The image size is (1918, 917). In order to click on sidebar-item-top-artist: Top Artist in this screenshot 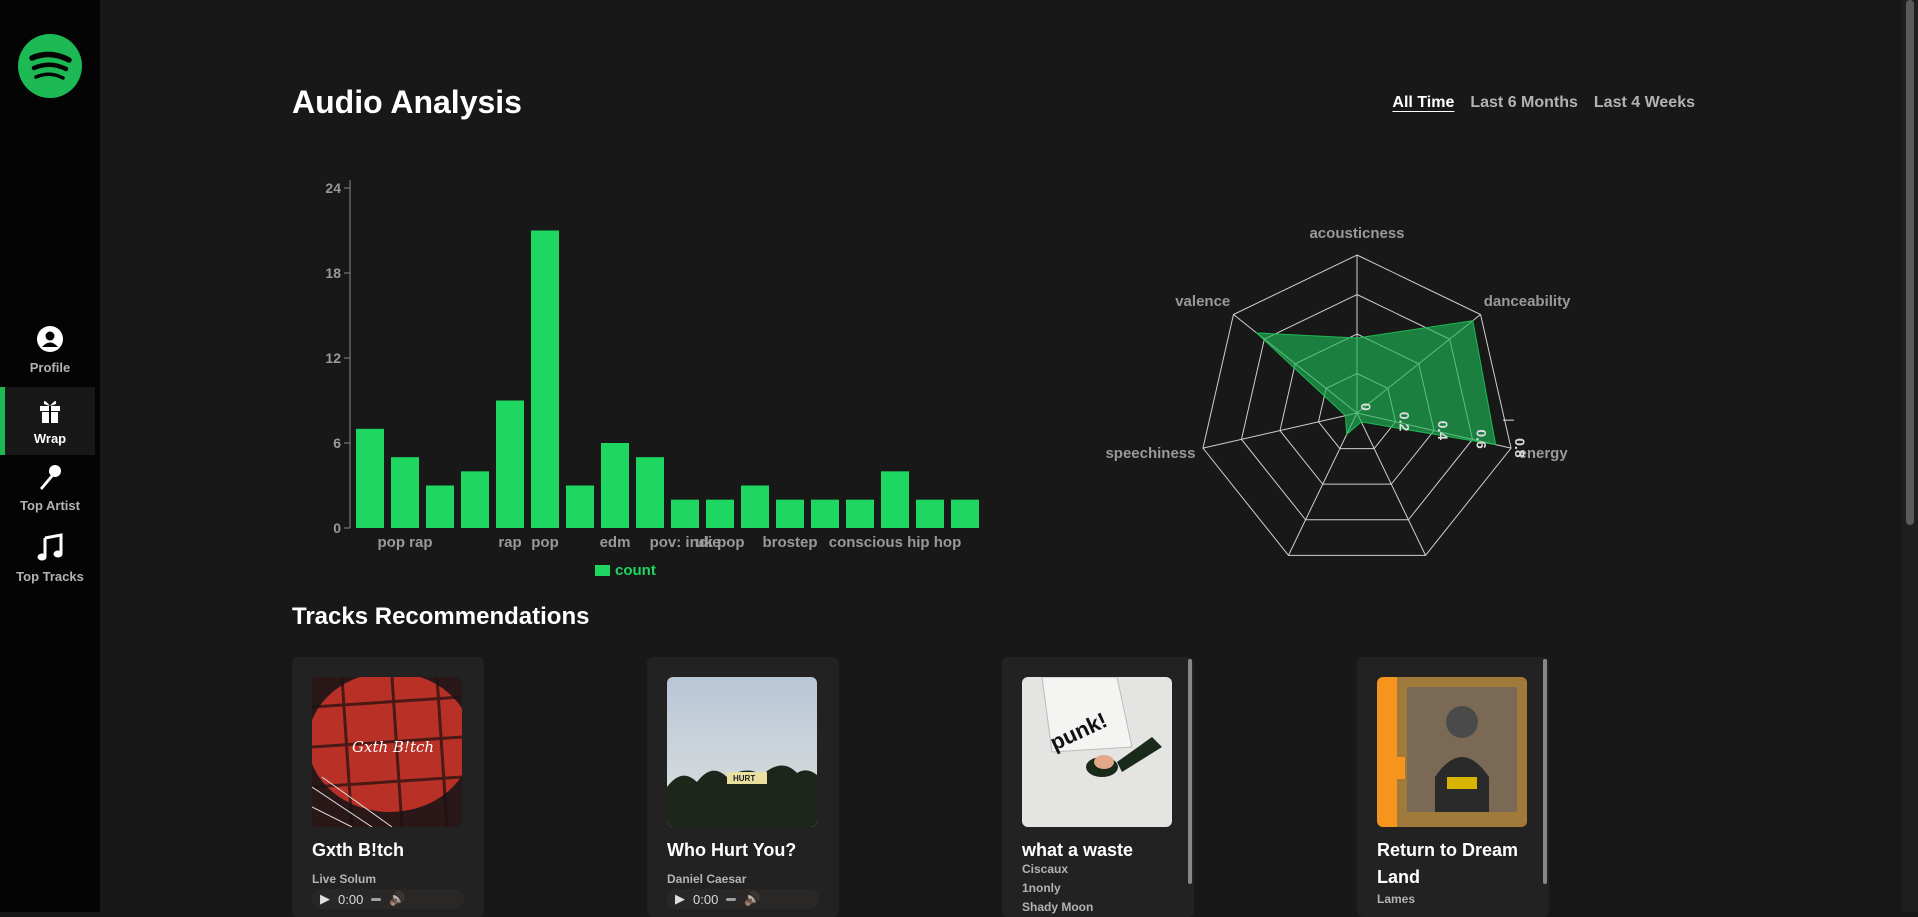, I will do `click(50, 490)`.